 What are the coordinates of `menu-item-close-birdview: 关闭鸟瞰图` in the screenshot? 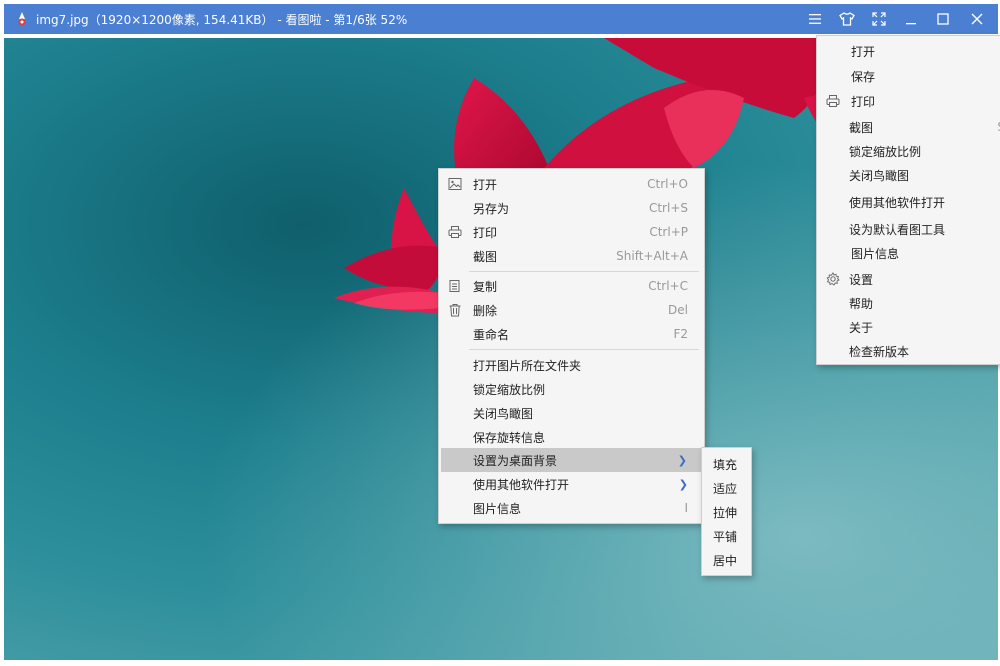 It's located at (571, 413).